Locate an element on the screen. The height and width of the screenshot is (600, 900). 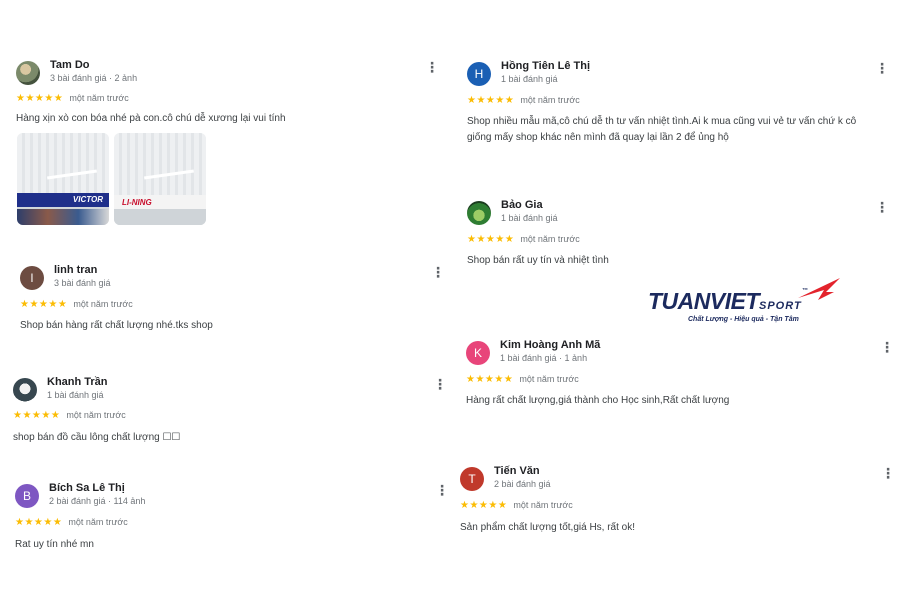
review-photo: LI-NING is located at coordinates (160, 179).